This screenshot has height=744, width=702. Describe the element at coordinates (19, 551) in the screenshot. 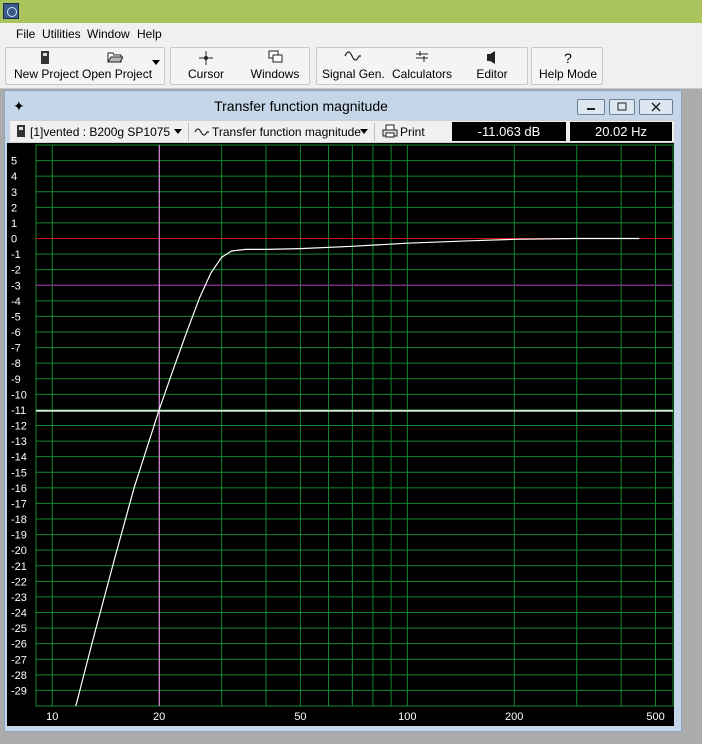

I see `y-tick-label: -20` at that location.